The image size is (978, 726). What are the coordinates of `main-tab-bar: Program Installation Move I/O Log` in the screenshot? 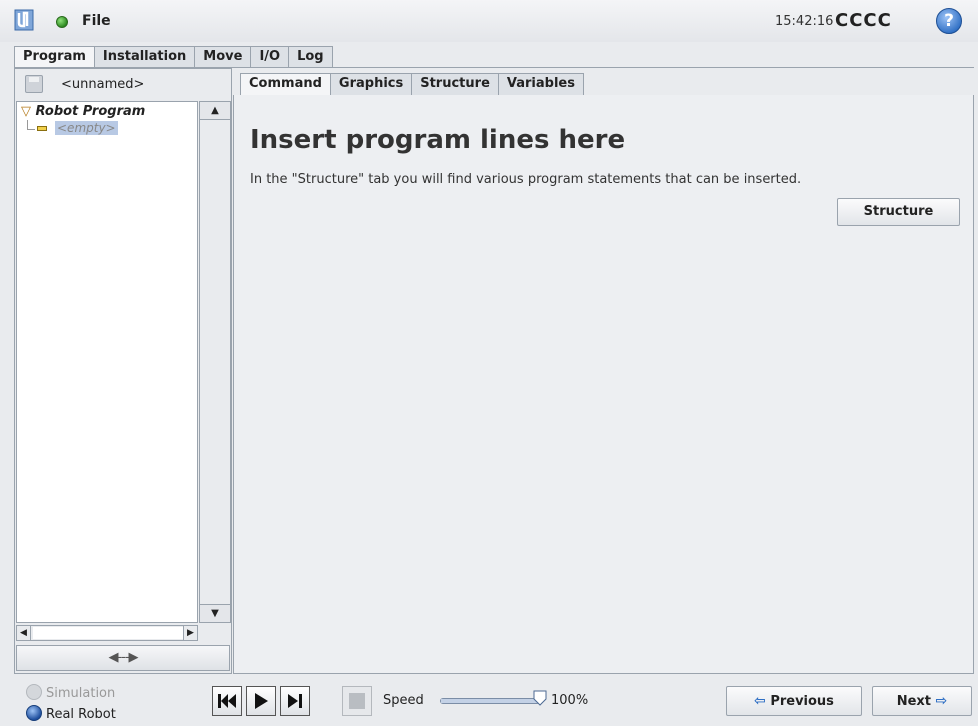 It's located at (173, 57).